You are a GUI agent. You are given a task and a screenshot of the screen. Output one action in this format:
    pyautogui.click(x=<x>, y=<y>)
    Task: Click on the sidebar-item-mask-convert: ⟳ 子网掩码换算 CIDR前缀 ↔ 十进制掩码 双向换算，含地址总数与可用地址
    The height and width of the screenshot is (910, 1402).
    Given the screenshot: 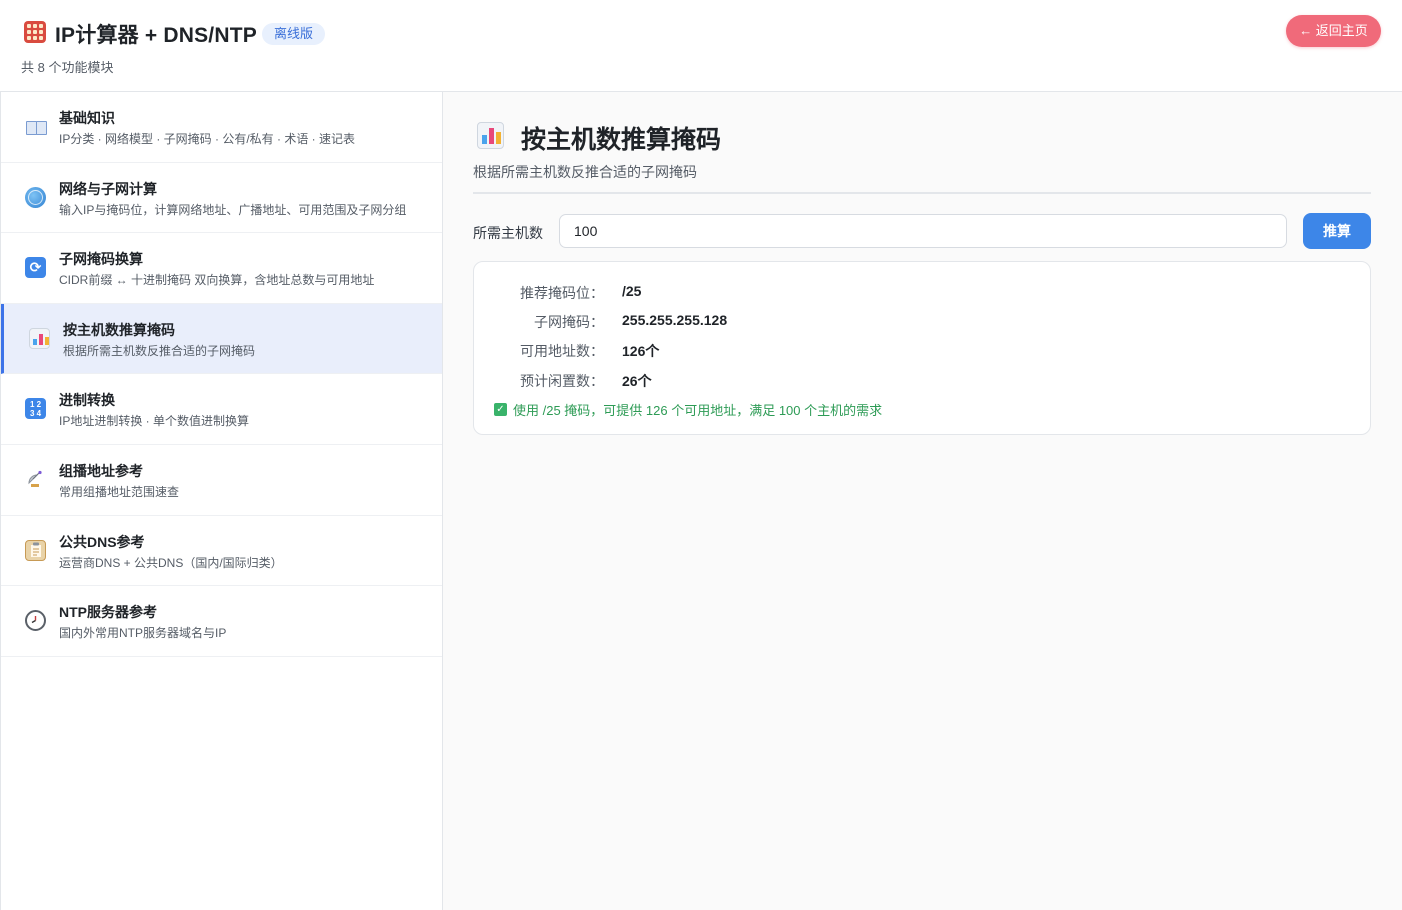 What is the action you would take?
    pyautogui.click(x=221, y=268)
    